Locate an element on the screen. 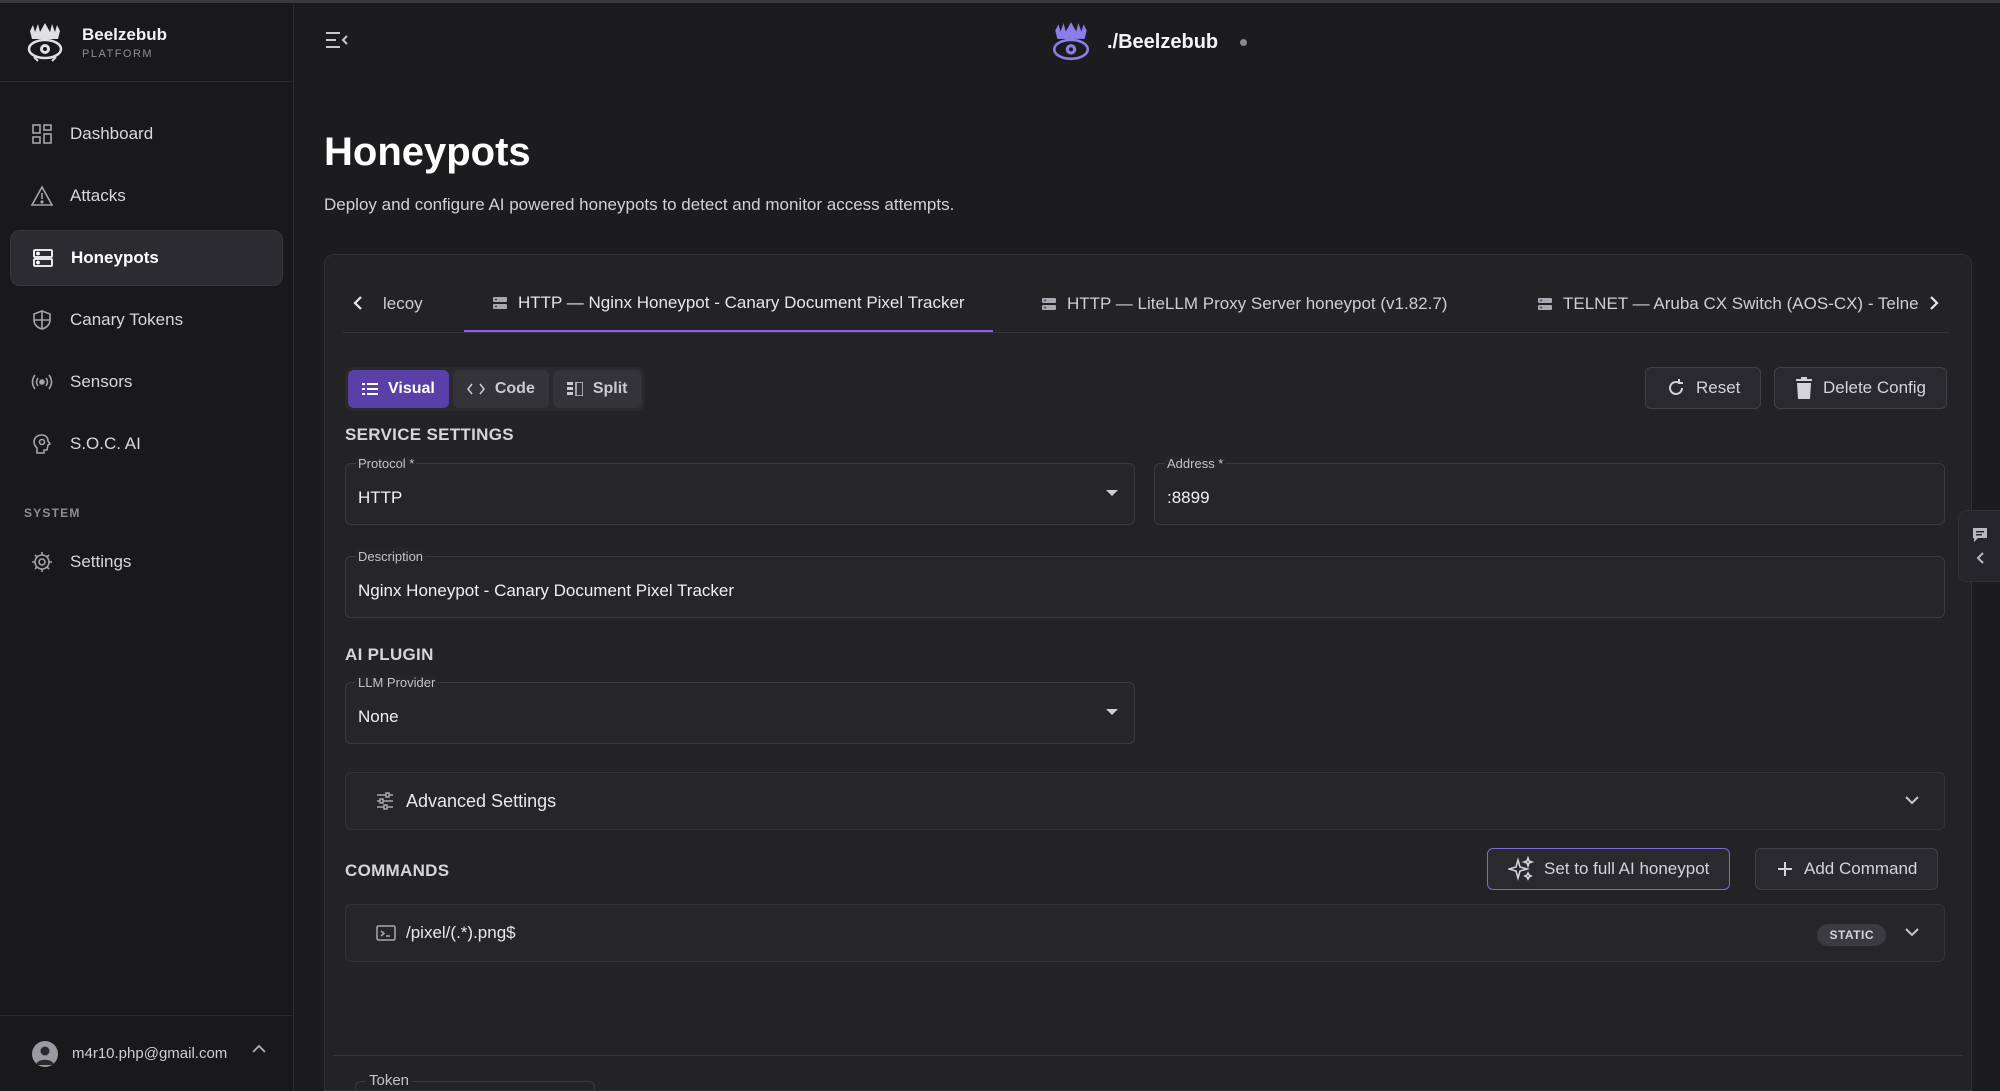  tabs-scroll-right is located at coordinates (1934, 303).